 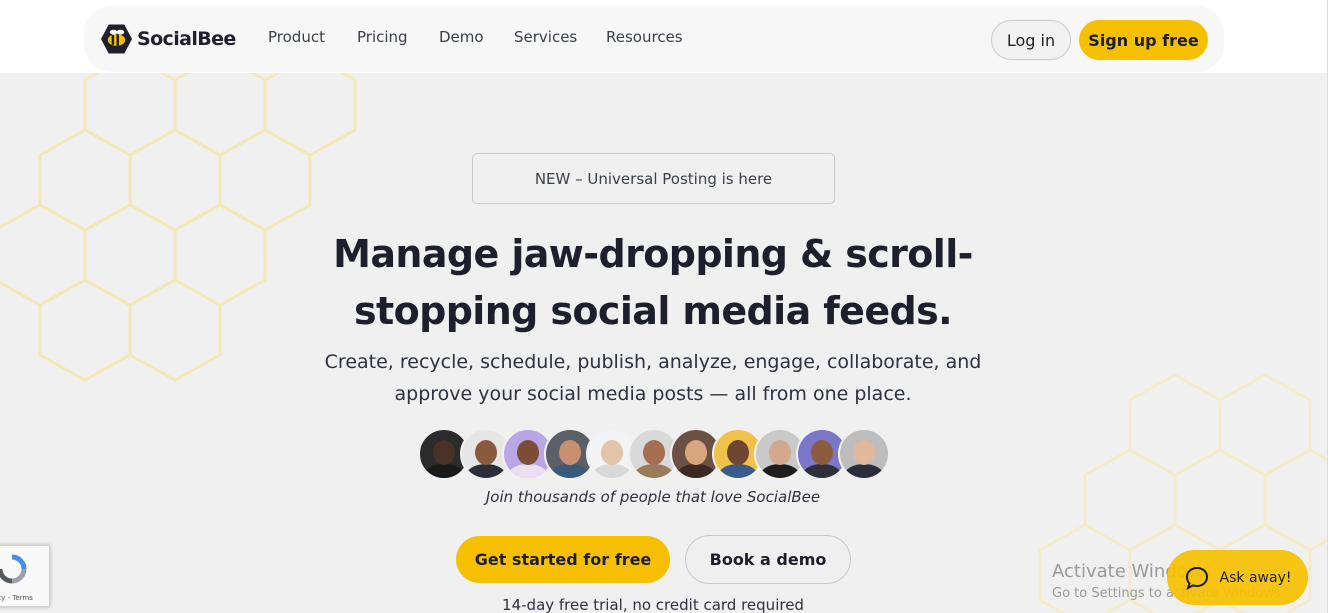 I want to click on get-started-button: Get started for free, so click(x=563, y=559).